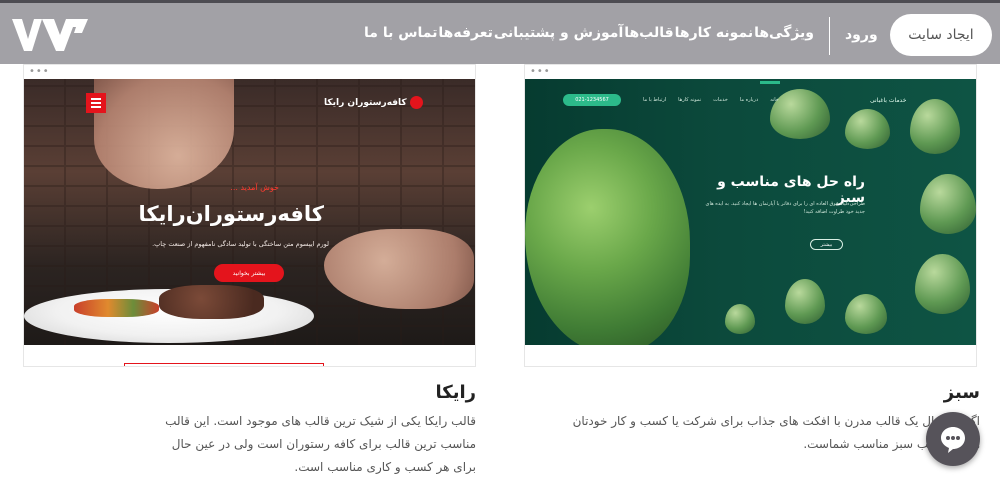 This screenshot has width=1000, height=477. What do you see at coordinates (861, 35) in the screenshot?
I see `login-link: ورود` at bounding box center [861, 35].